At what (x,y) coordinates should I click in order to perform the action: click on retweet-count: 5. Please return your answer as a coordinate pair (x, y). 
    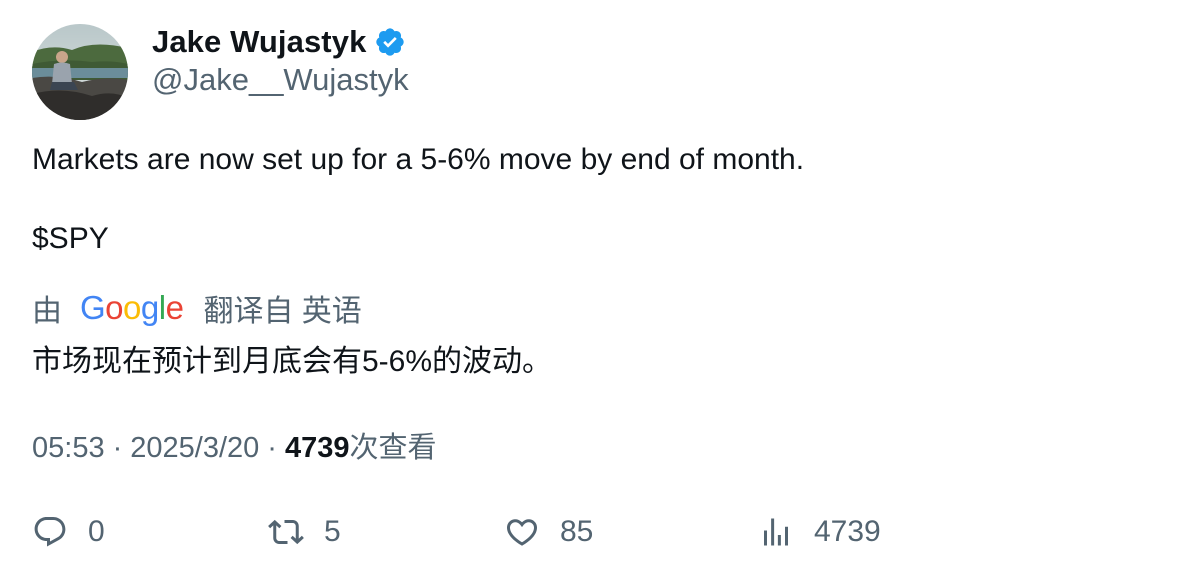
    Looking at the image, I should click on (332, 531).